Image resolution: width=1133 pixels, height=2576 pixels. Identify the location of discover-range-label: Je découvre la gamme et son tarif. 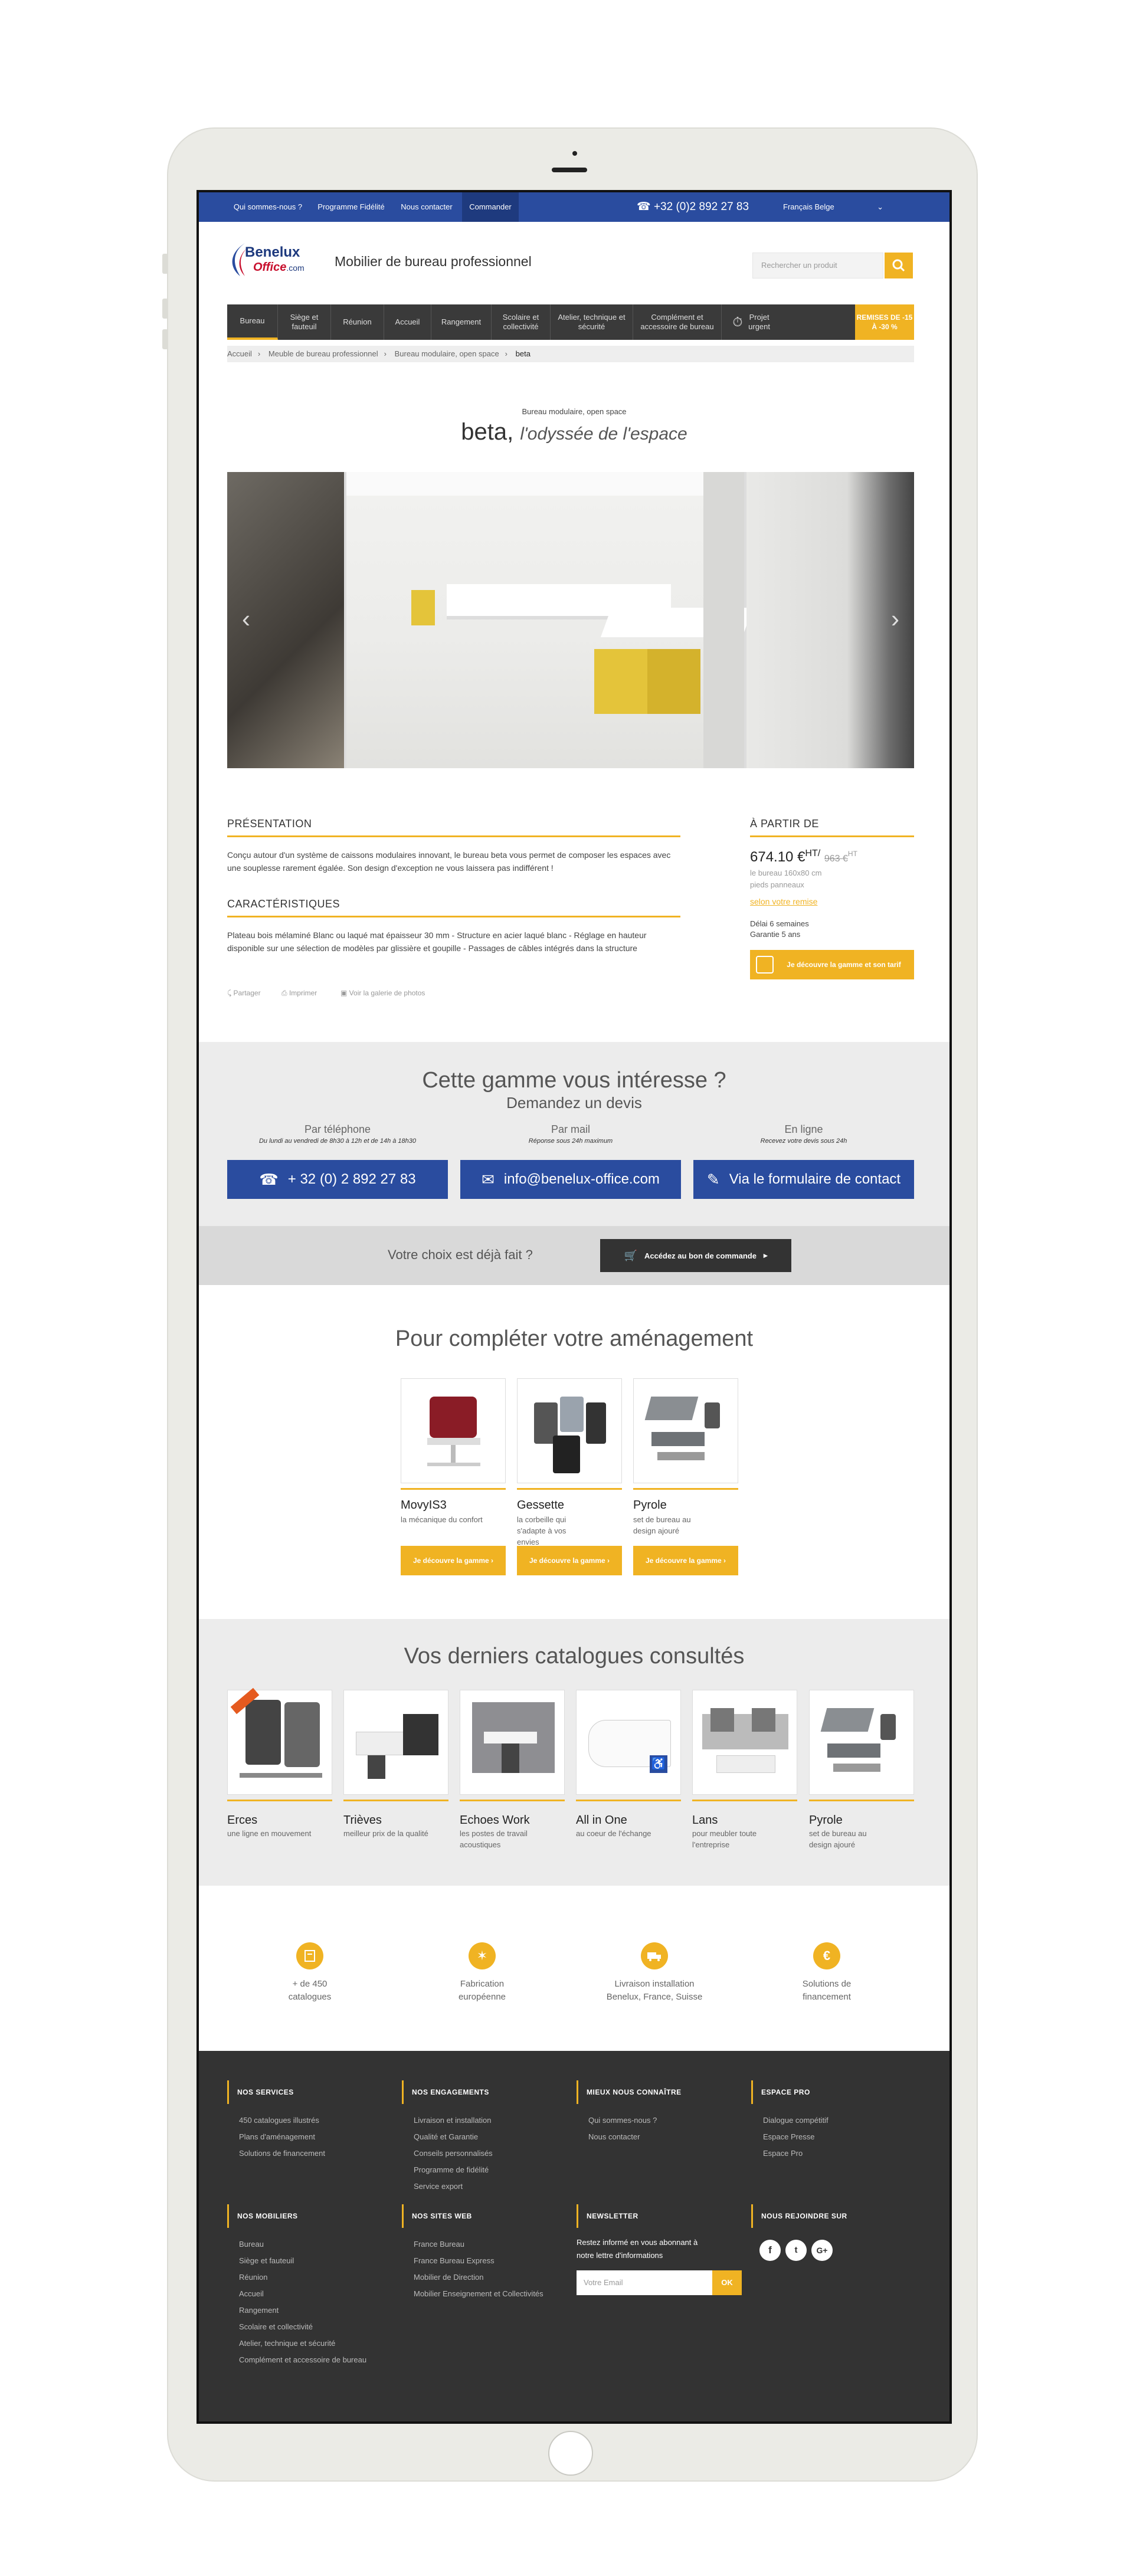
(844, 965).